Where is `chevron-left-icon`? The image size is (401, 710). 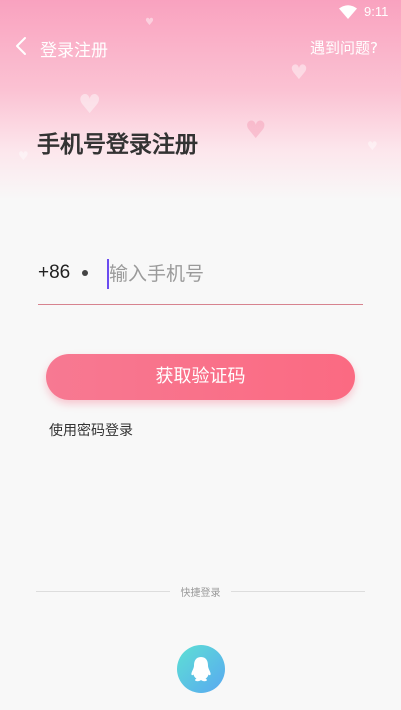
chevron-left-icon is located at coordinates (22, 46).